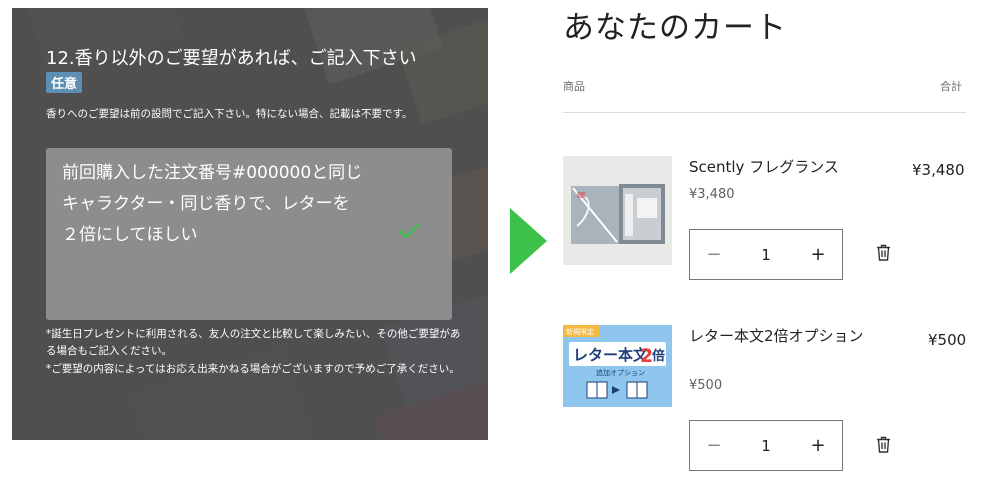  Describe the element at coordinates (212, 173) in the screenshot. I see `answer-line: 前回購入した注文番号#000000と同じ` at that location.